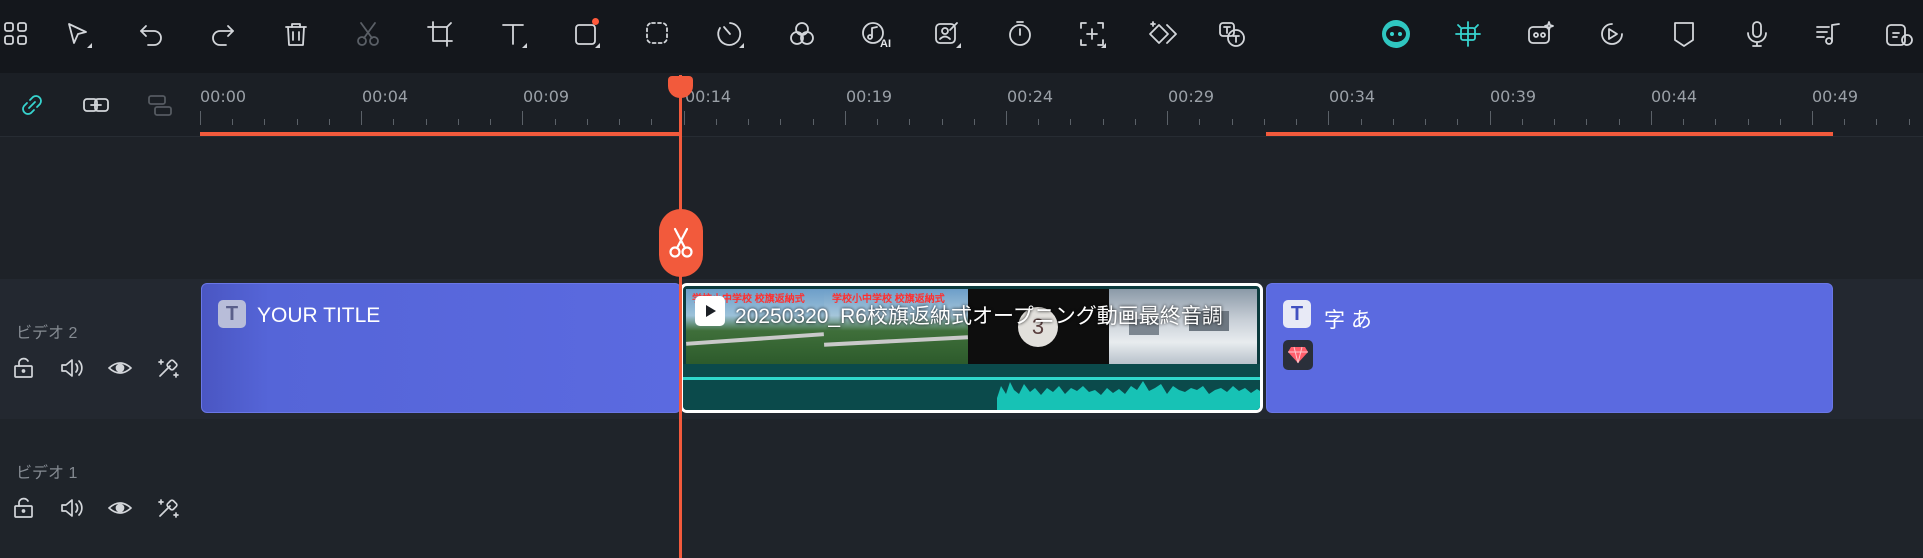 This screenshot has width=1923, height=558. What do you see at coordinates (1757, 34) in the screenshot?
I see `microphone-icon` at bounding box center [1757, 34].